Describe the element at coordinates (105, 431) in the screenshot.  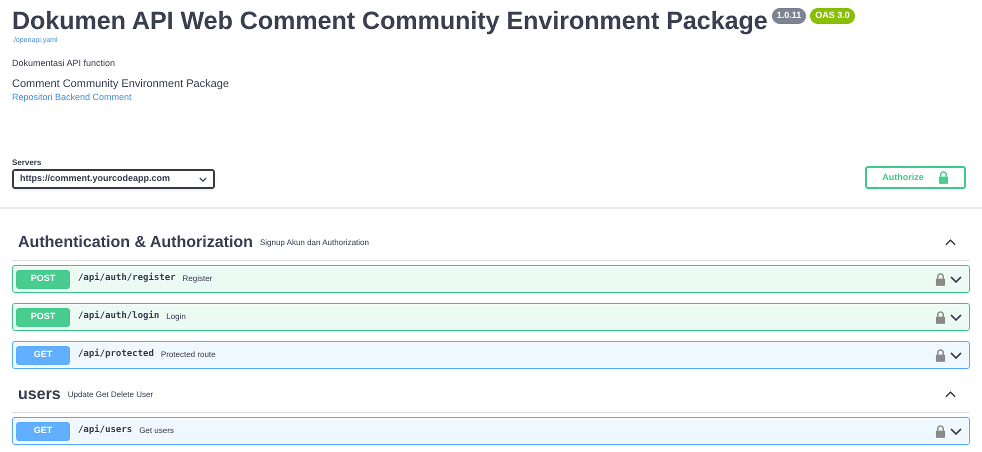
I see `operation-path: /api/users` at that location.